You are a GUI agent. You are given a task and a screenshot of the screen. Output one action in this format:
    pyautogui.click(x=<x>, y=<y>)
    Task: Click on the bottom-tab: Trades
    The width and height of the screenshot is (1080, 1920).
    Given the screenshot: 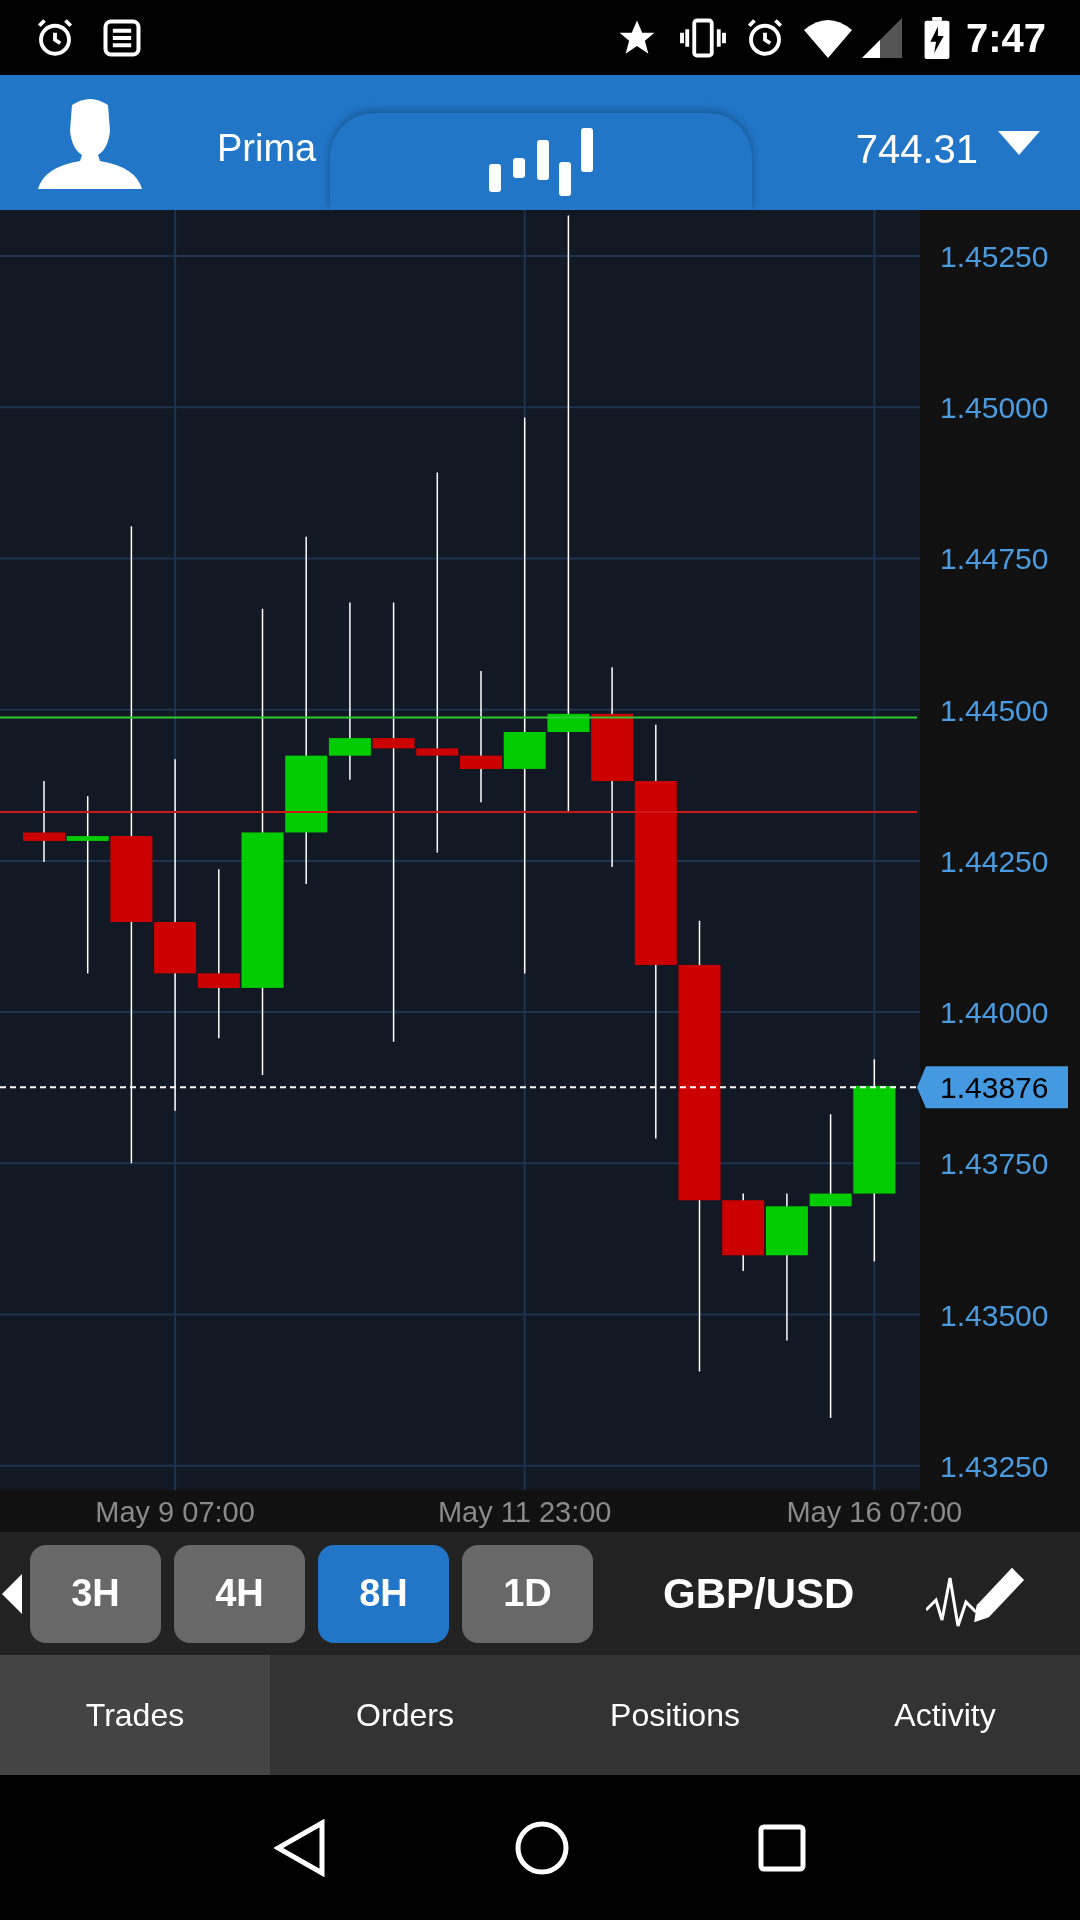 What is the action you would take?
    pyautogui.click(x=135, y=1715)
    